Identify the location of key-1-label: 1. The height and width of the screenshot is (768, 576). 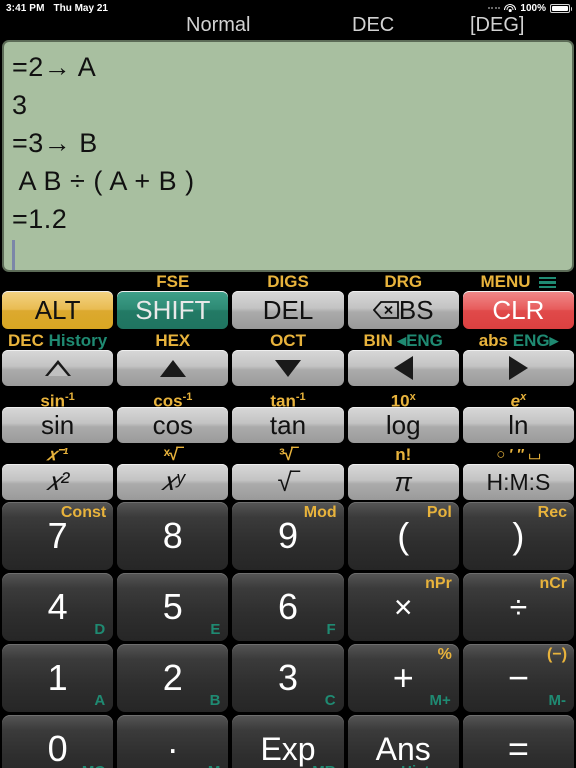
(57, 677).